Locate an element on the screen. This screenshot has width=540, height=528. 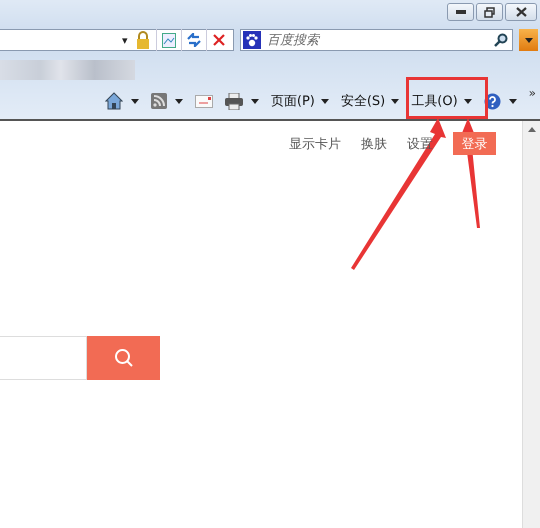
close-icon is located at coordinates (521, 12).